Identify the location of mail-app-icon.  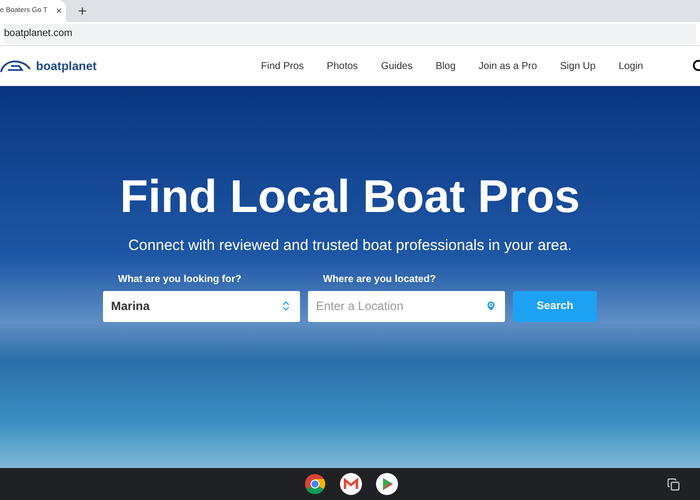
(351, 484).